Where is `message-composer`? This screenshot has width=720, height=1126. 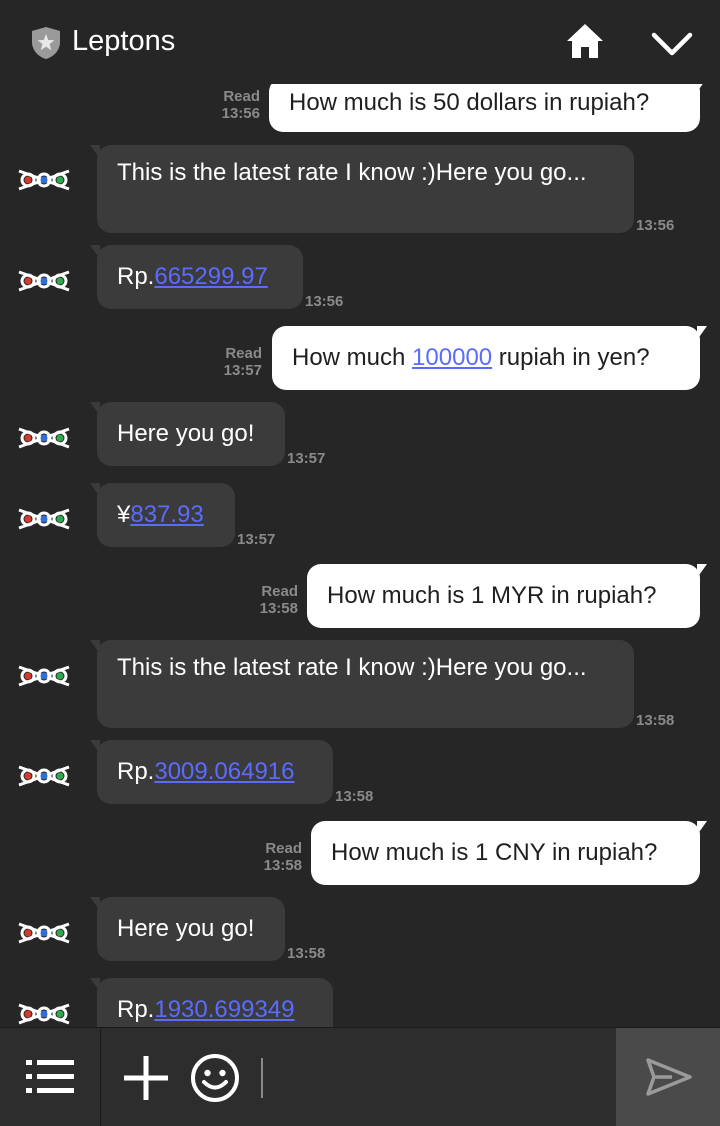
message-composer is located at coordinates (360, 1076).